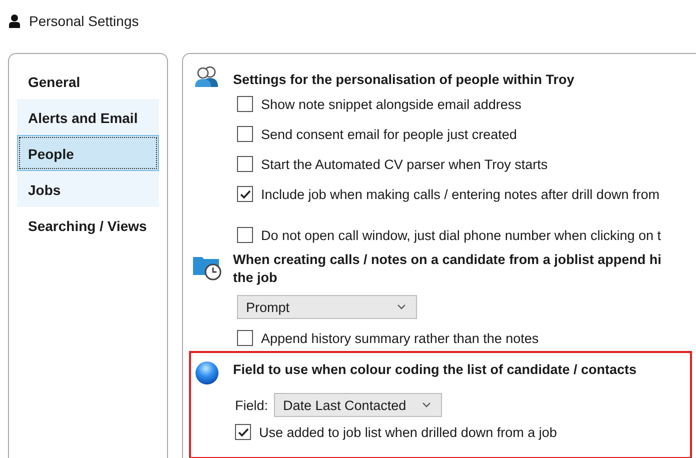 The height and width of the screenshot is (458, 696). What do you see at coordinates (327, 307) in the screenshot?
I see `dropdown: Prompt` at bounding box center [327, 307].